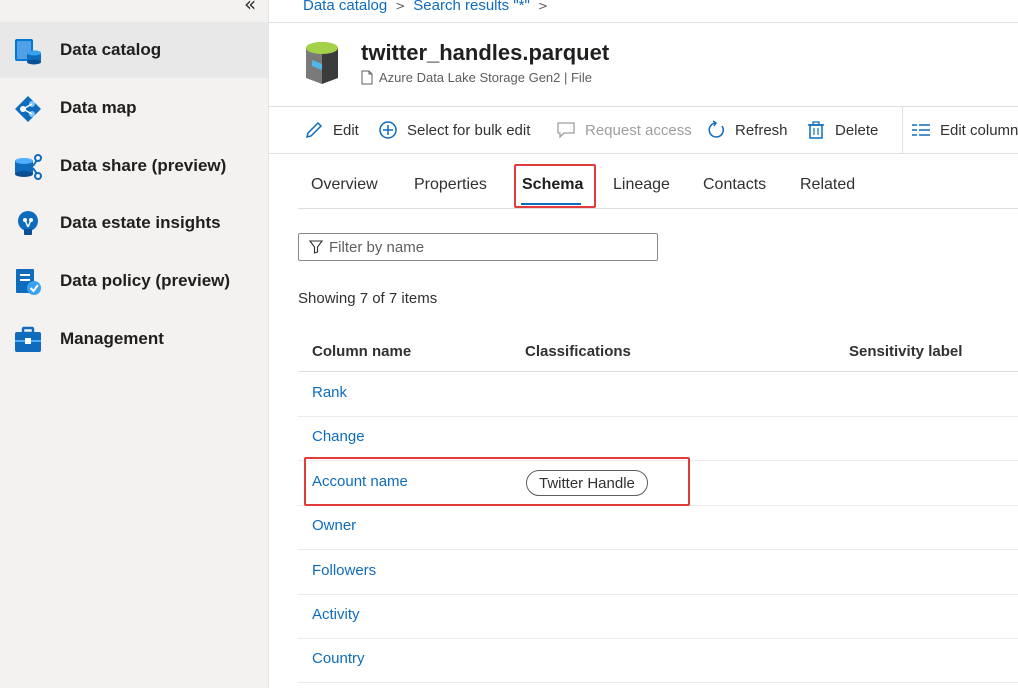 The width and height of the screenshot is (1018, 688). What do you see at coordinates (28, 167) in the screenshot?
I see `data-share-icon` at bounding box center [28, 167].